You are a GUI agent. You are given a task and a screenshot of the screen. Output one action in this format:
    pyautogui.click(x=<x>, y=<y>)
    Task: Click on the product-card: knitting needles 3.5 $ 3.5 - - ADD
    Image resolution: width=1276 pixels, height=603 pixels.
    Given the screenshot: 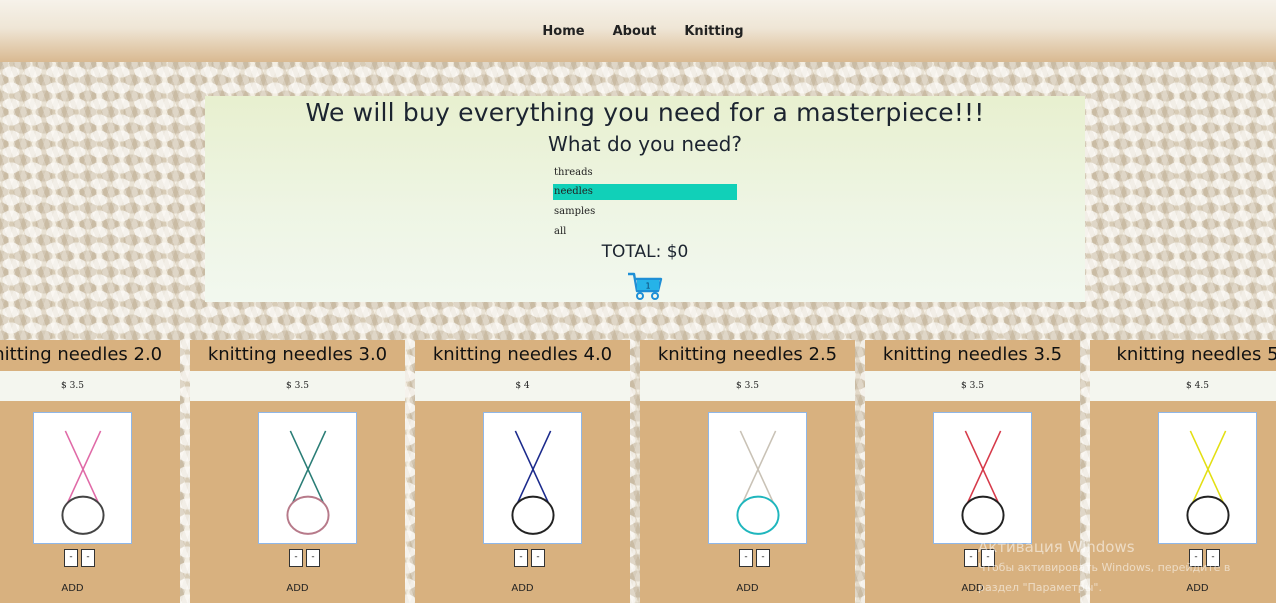 What is the action you would take?
    pyautogui.click(x=972, y=471)
    